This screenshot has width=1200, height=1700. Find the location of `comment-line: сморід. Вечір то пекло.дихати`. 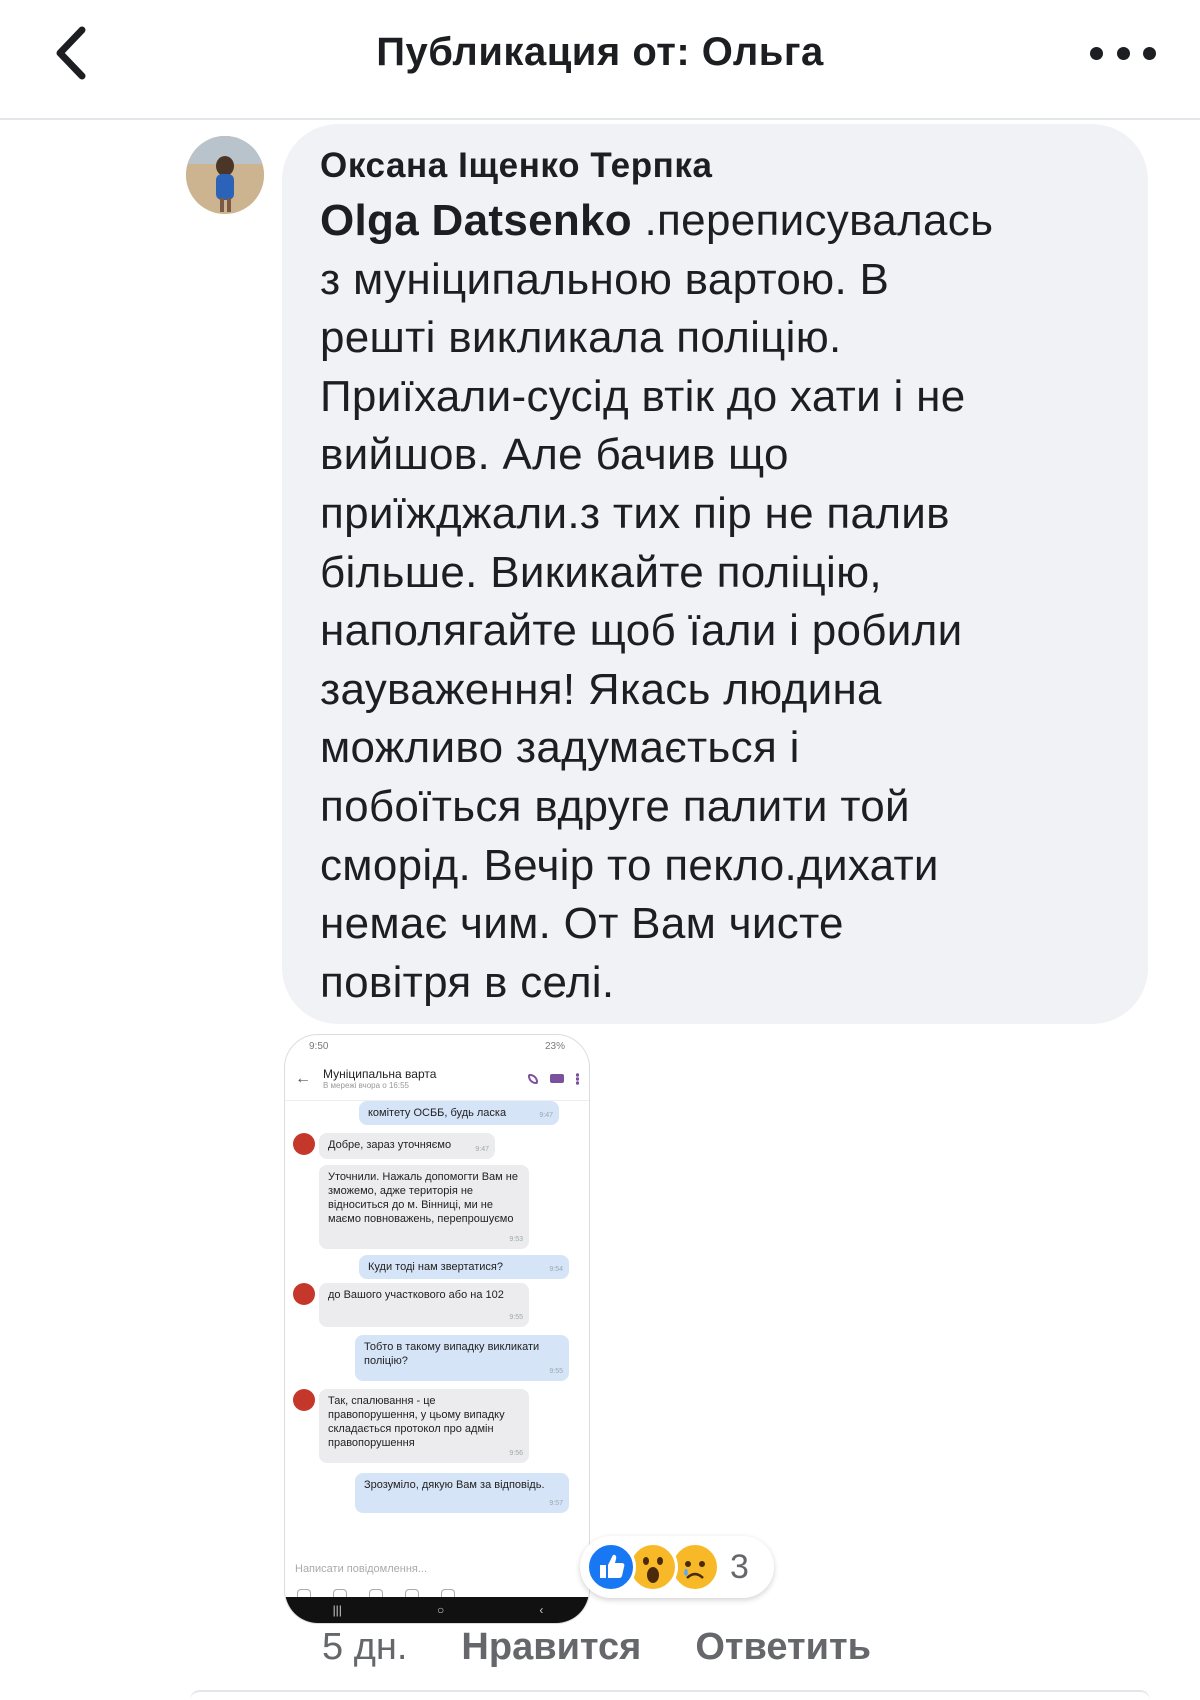

comment-line: сморід. Вечір то пекло.дихати is located at coordinates (629, 865).